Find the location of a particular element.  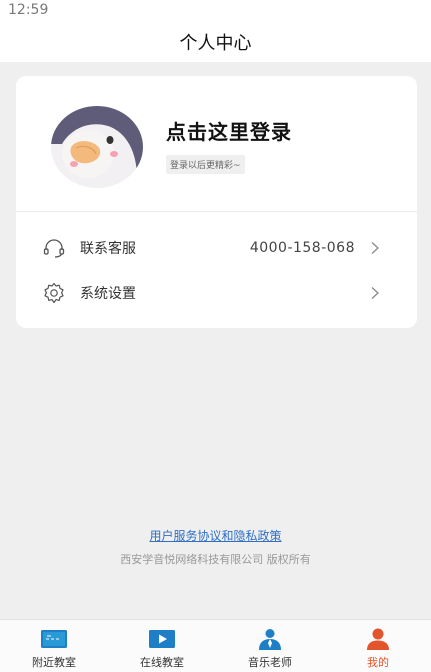

tab-nearby-classroom: 附近教室 is located at coordinates (54, 646).